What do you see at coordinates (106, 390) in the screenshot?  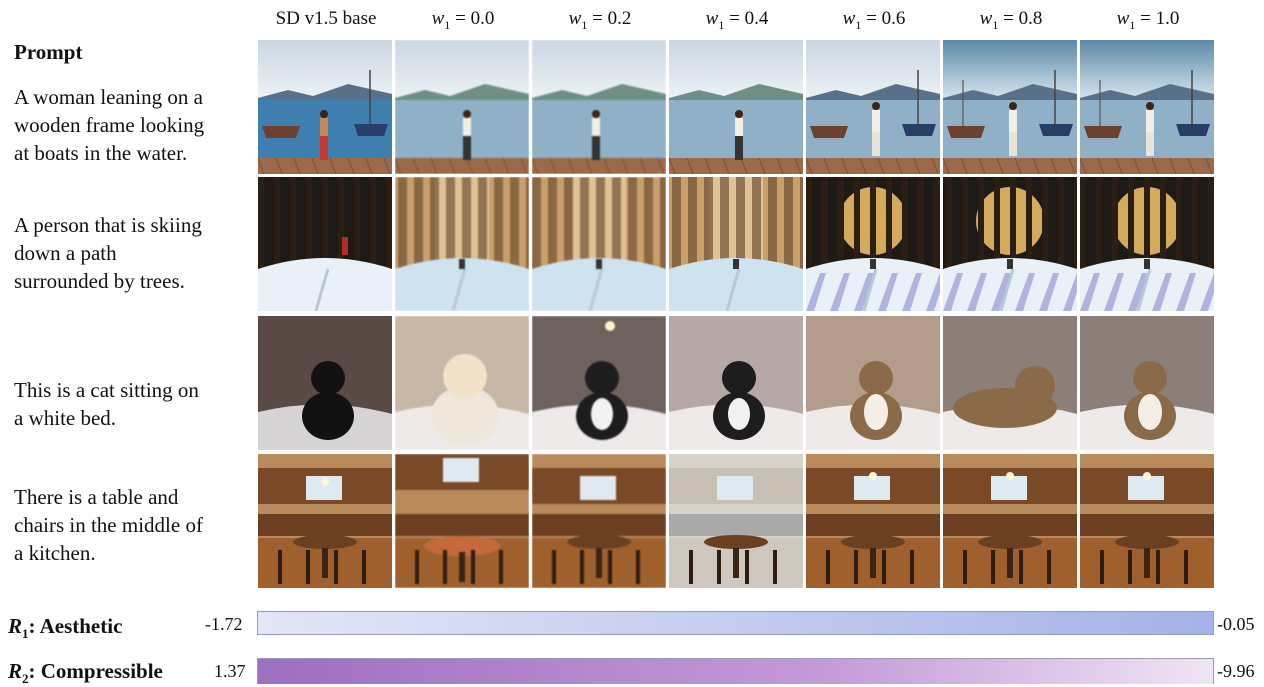 I see `prompt-line: This is a cat sitting on` at bounding box center [106, 390].